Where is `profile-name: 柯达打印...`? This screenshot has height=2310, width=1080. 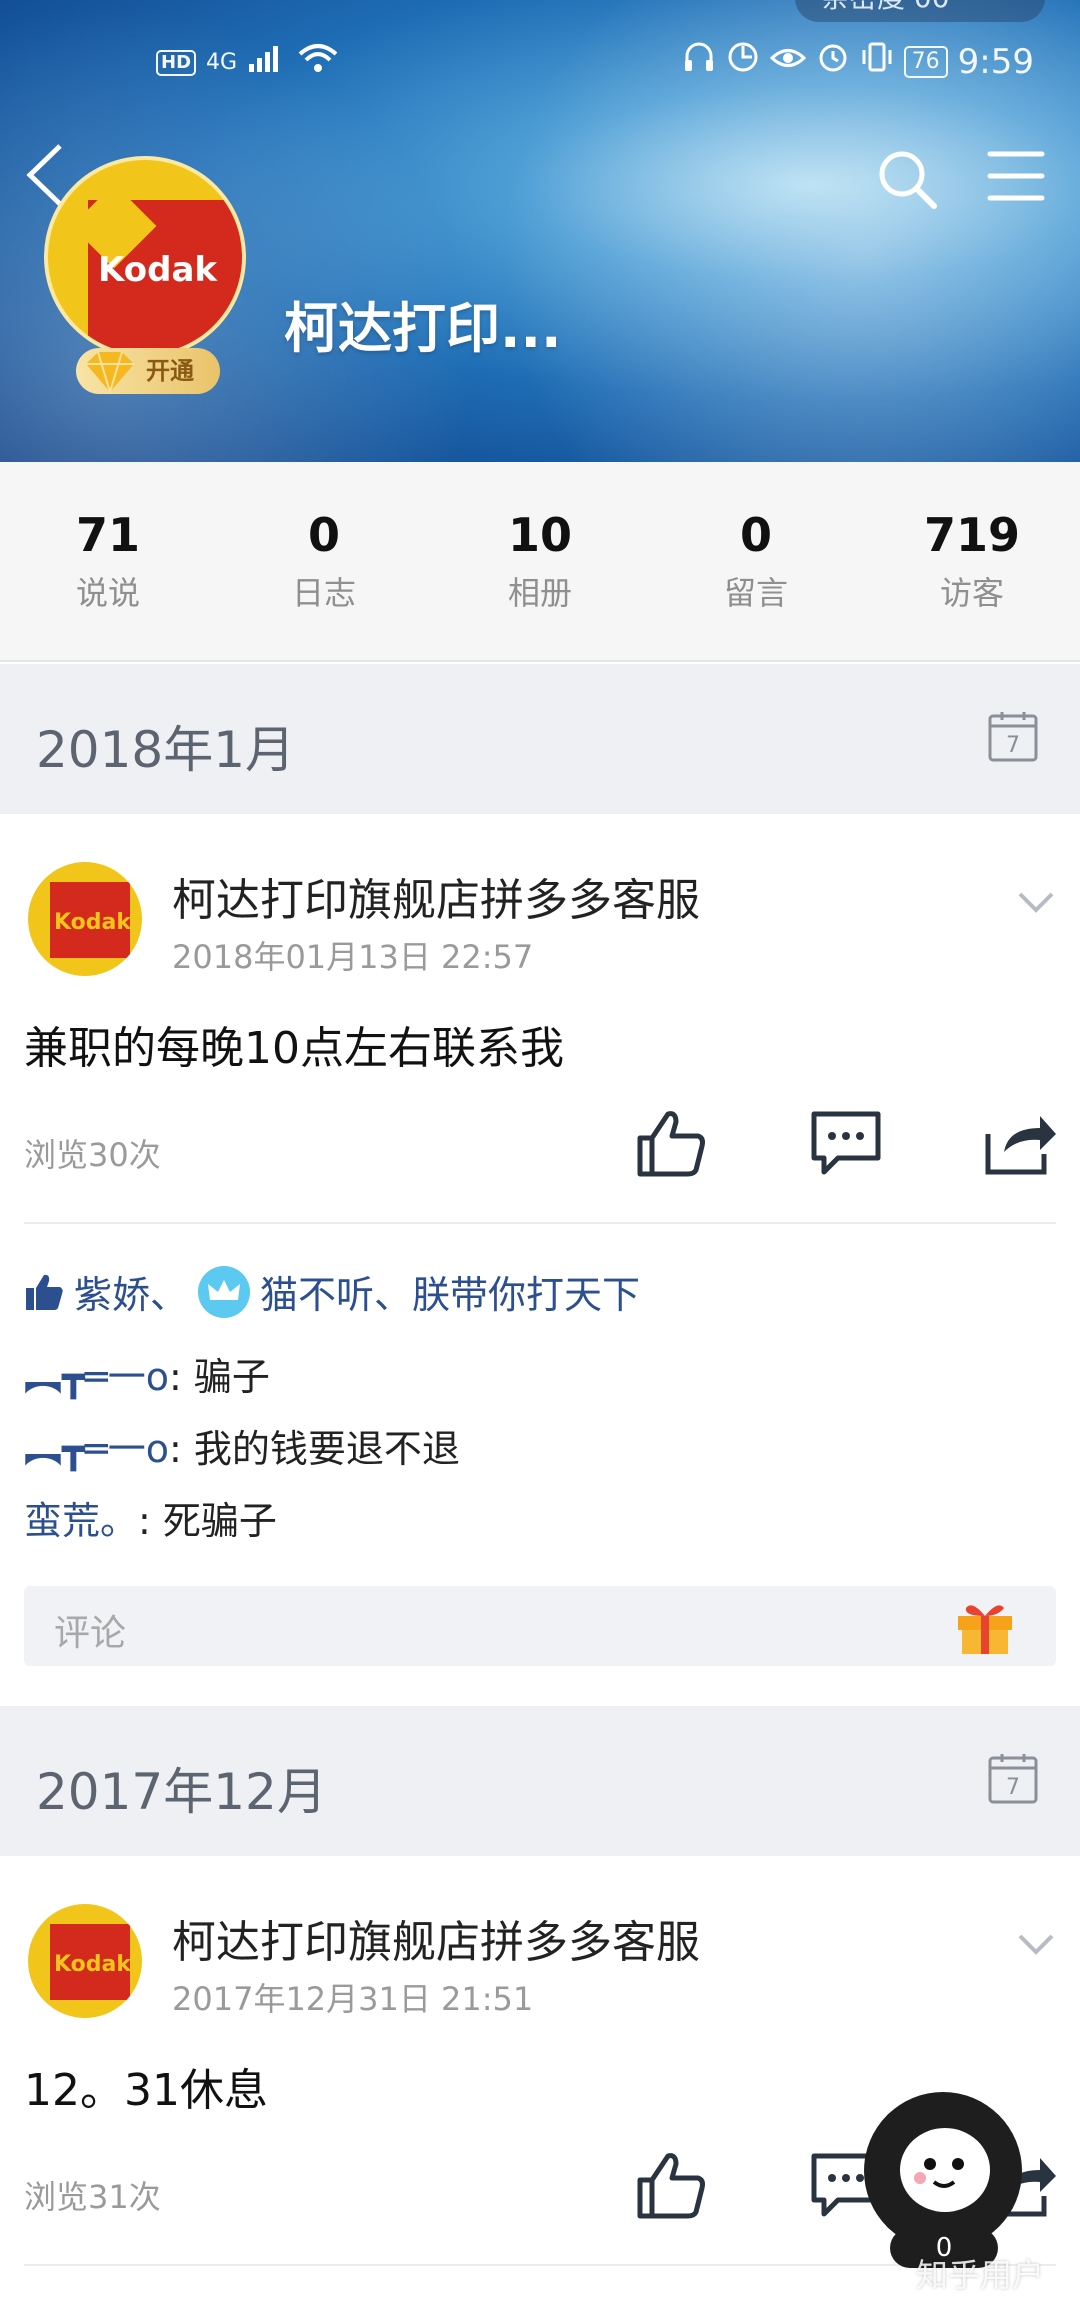
profile-name: 柯达打印... is located at coordinates (423, 328).